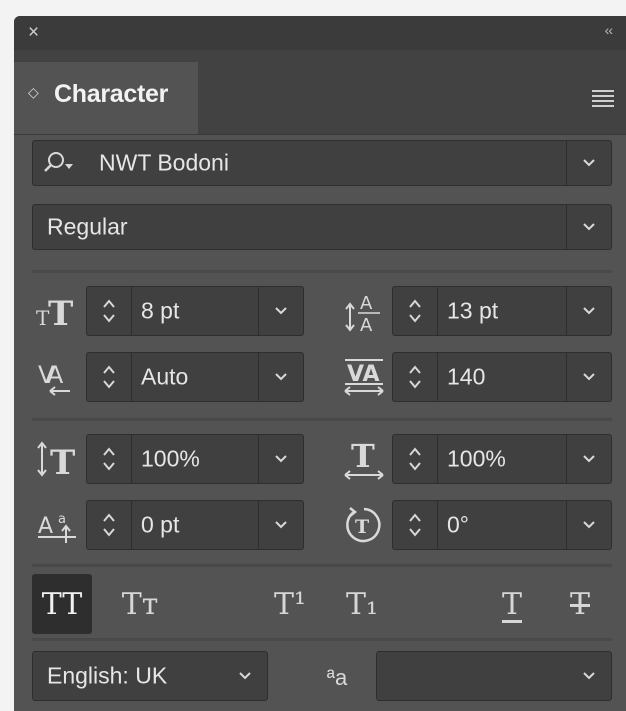  I want to click on tab-title: Character, so click(111, 94).